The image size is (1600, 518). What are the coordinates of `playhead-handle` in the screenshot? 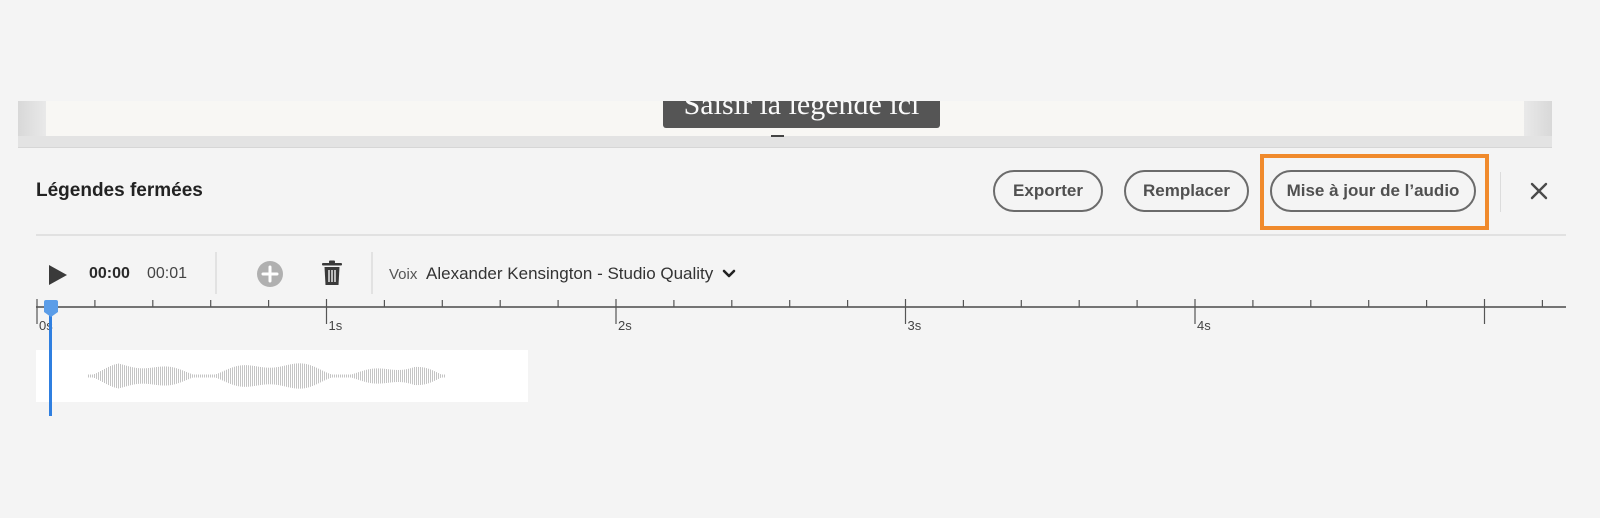 It's located at (51, 308).